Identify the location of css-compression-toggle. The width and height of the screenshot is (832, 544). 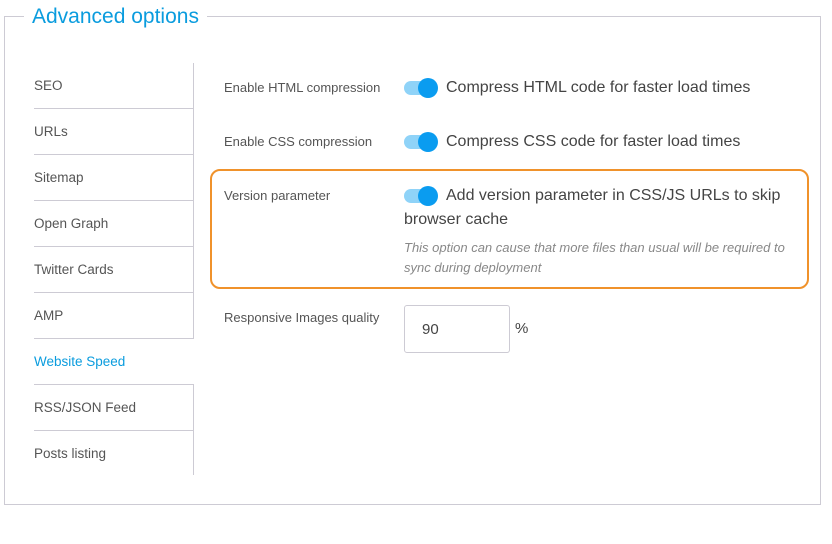
(421, 142).